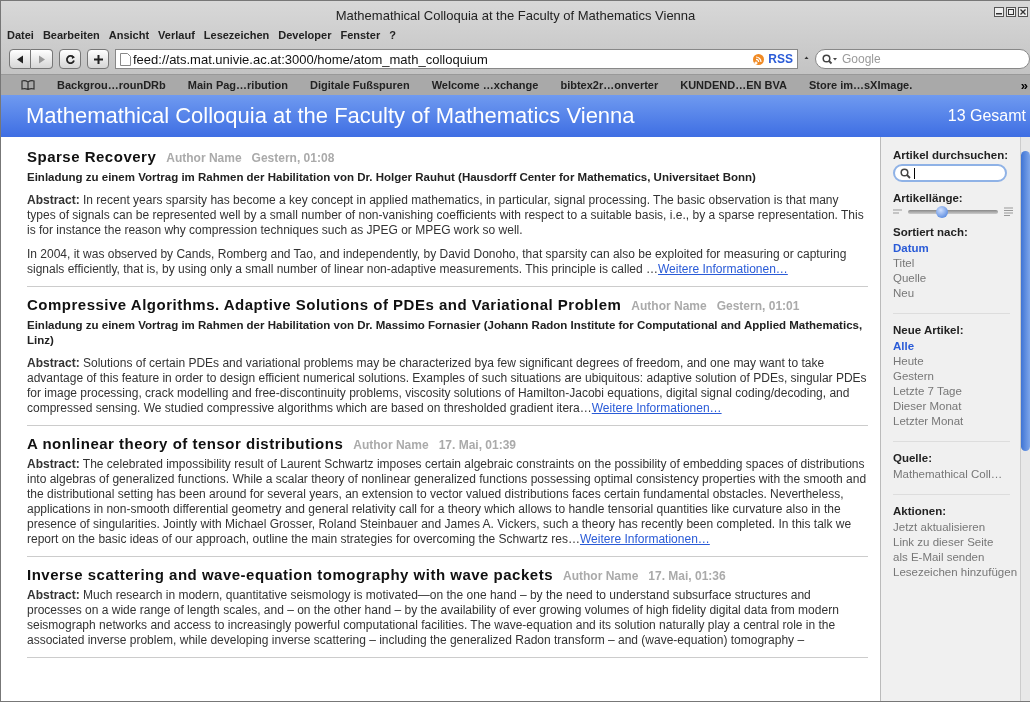 The height and width of the screenshot is (702, 1030). Describe the element at coordinates (237, 85) in the screenshot. I see `bookmark-item: Main Pag…ribution` at that location.